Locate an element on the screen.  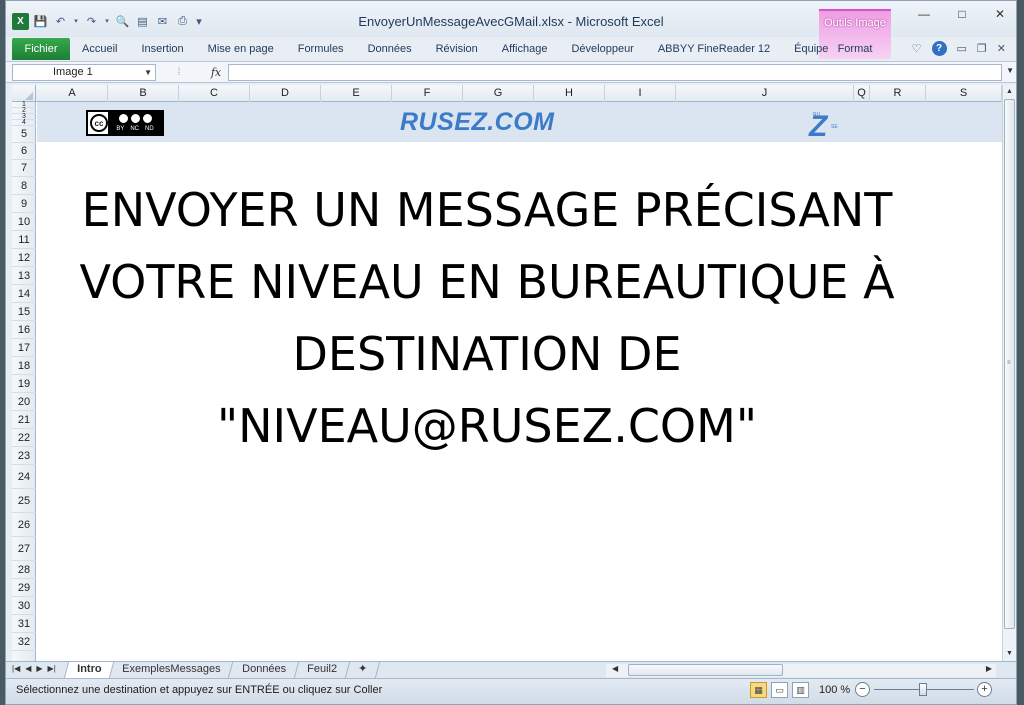
cc-tag: ND is located at coordinates (149, 128).